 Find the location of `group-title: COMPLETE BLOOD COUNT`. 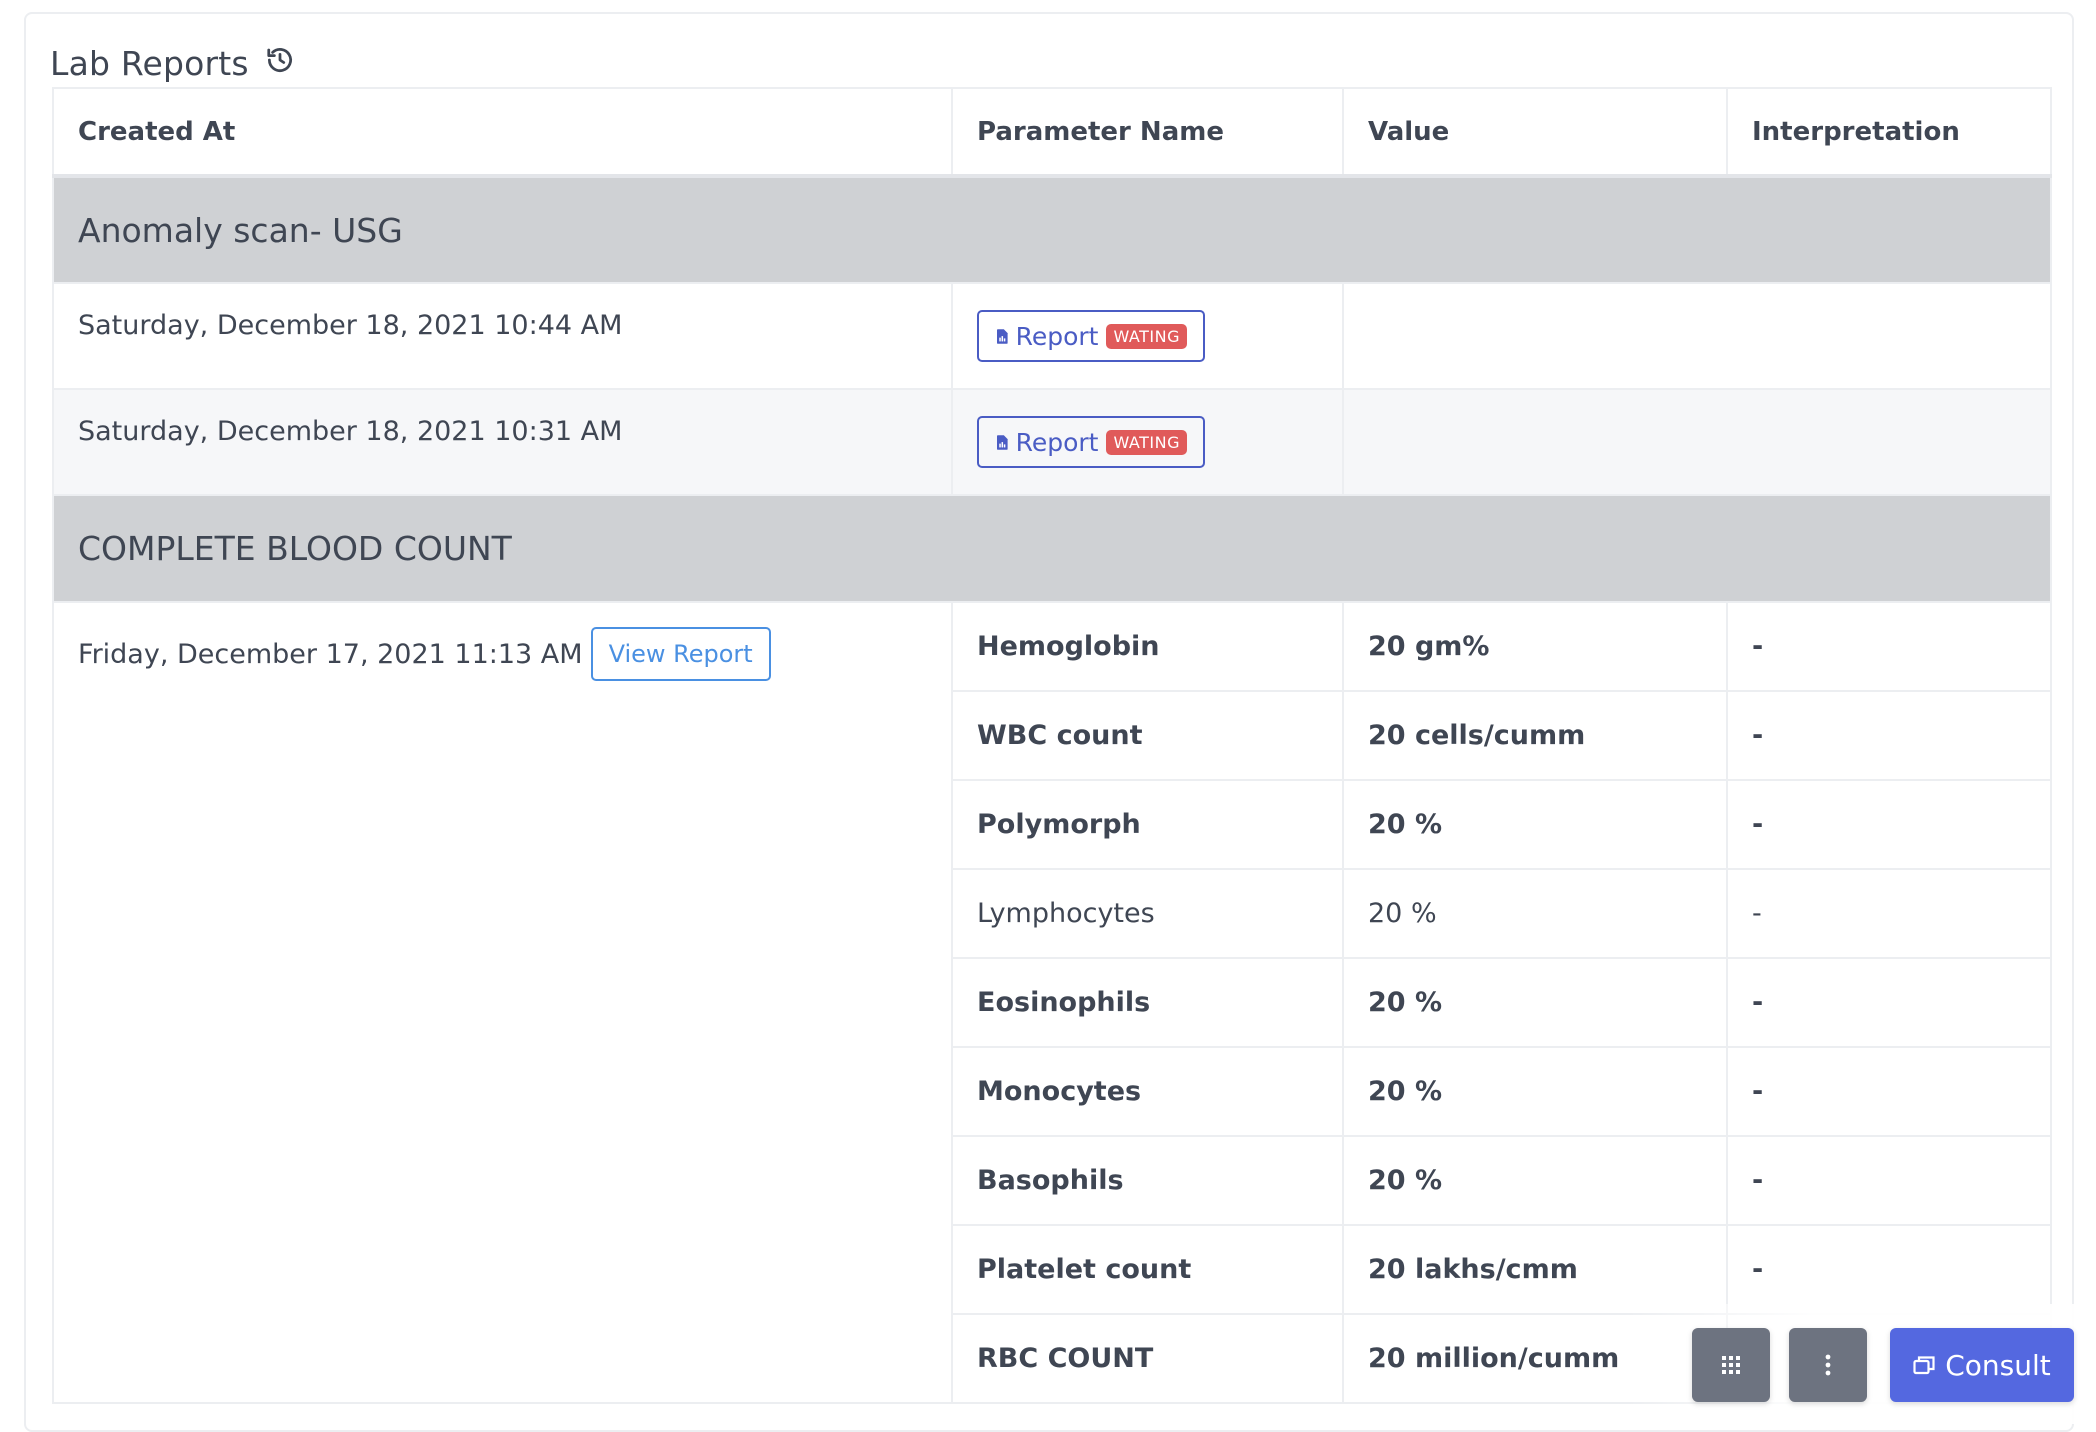

group-title: COMPLETE BLOOD COUNT is located at coordinates (1052, 548).